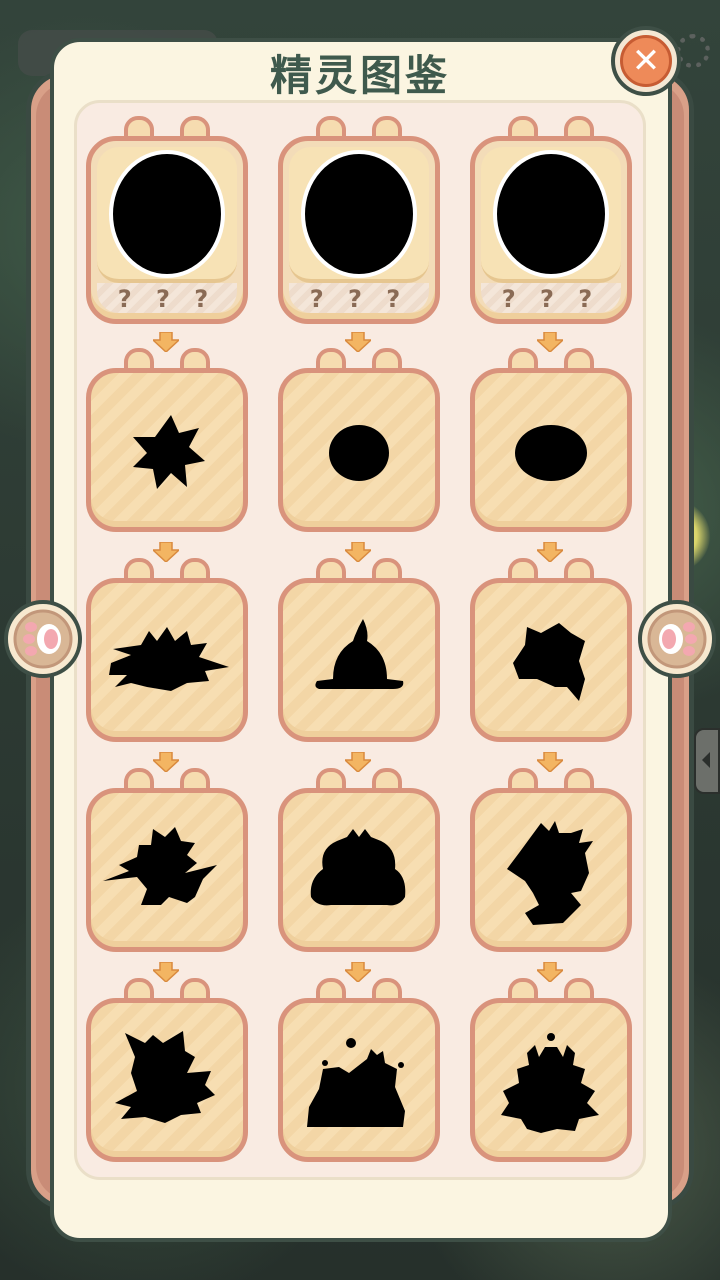  I want to click on crowned-frog-silhouette-icon, so click(358, 867).